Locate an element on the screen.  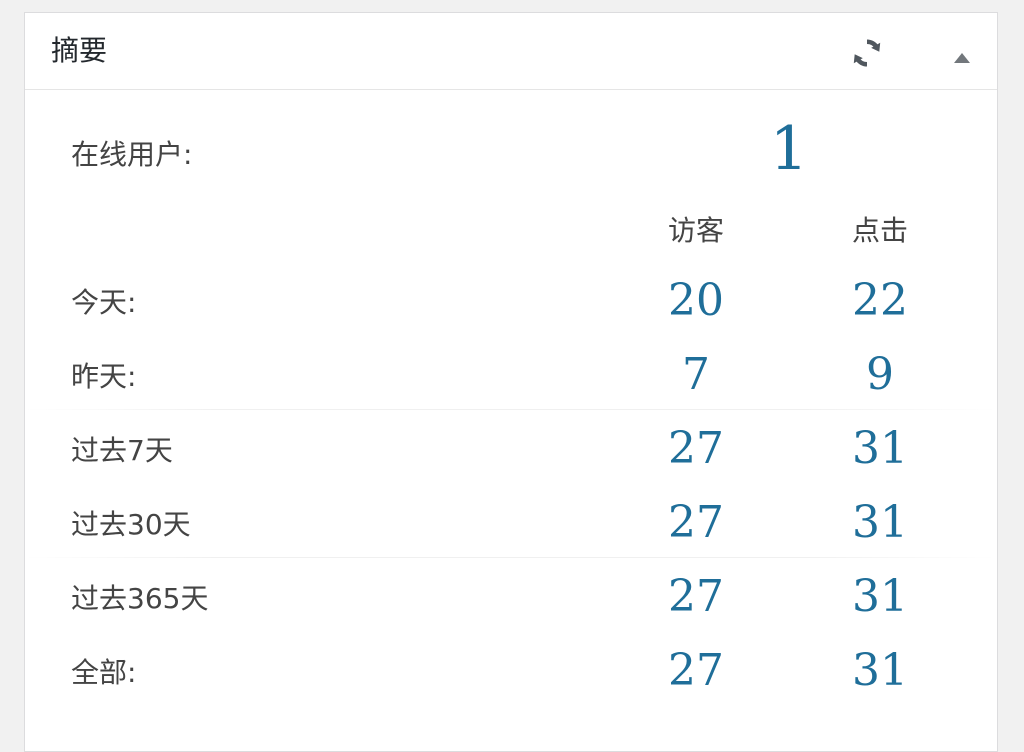
row-label-all: 全部: is located at coordinates (104, 672).